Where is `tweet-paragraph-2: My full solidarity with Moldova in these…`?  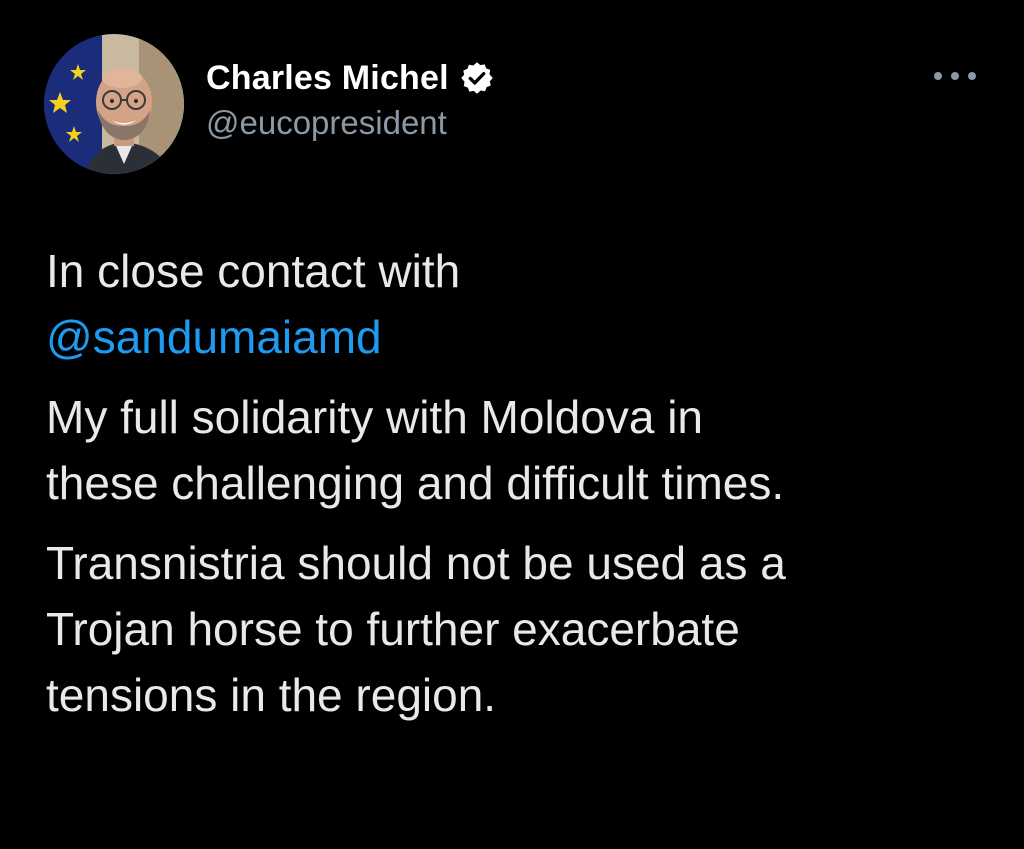
tweet-paragraph-2: My full solidarity with Moldova in these… is located at coordinates (521, 450).